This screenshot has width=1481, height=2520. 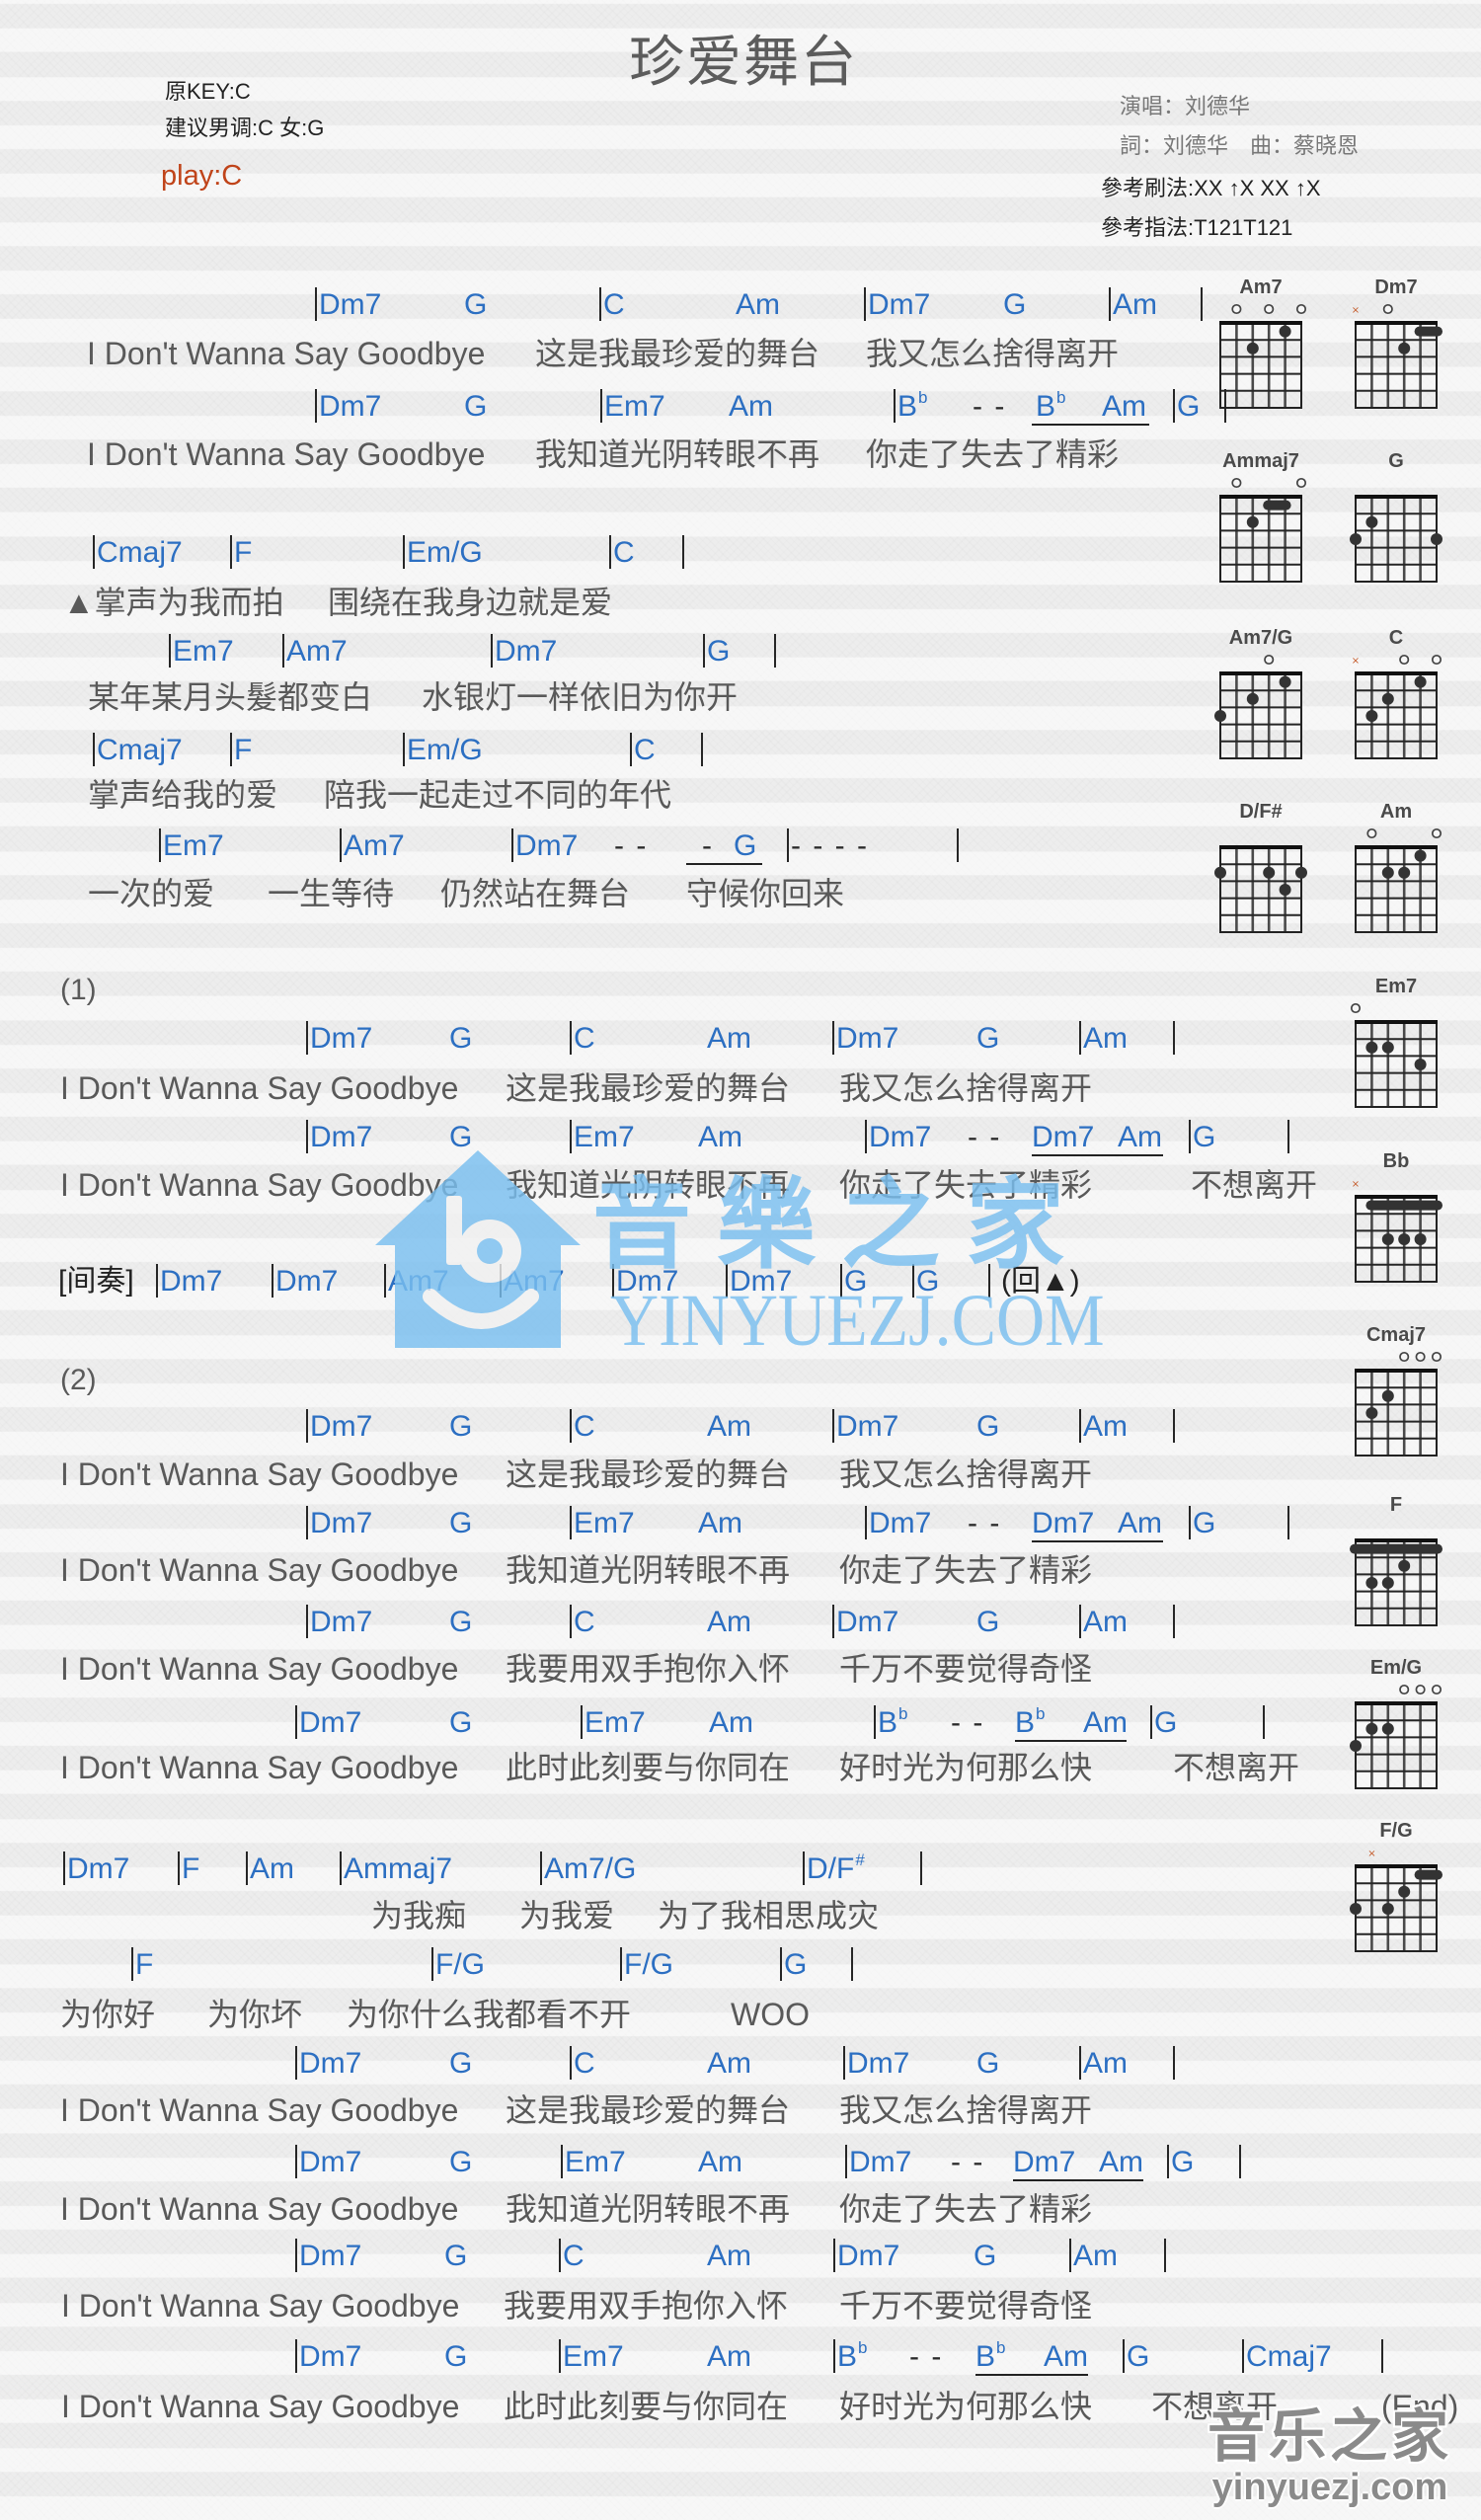 I want to click on chord-name: Cmaj7, so click(x=140, y=750).